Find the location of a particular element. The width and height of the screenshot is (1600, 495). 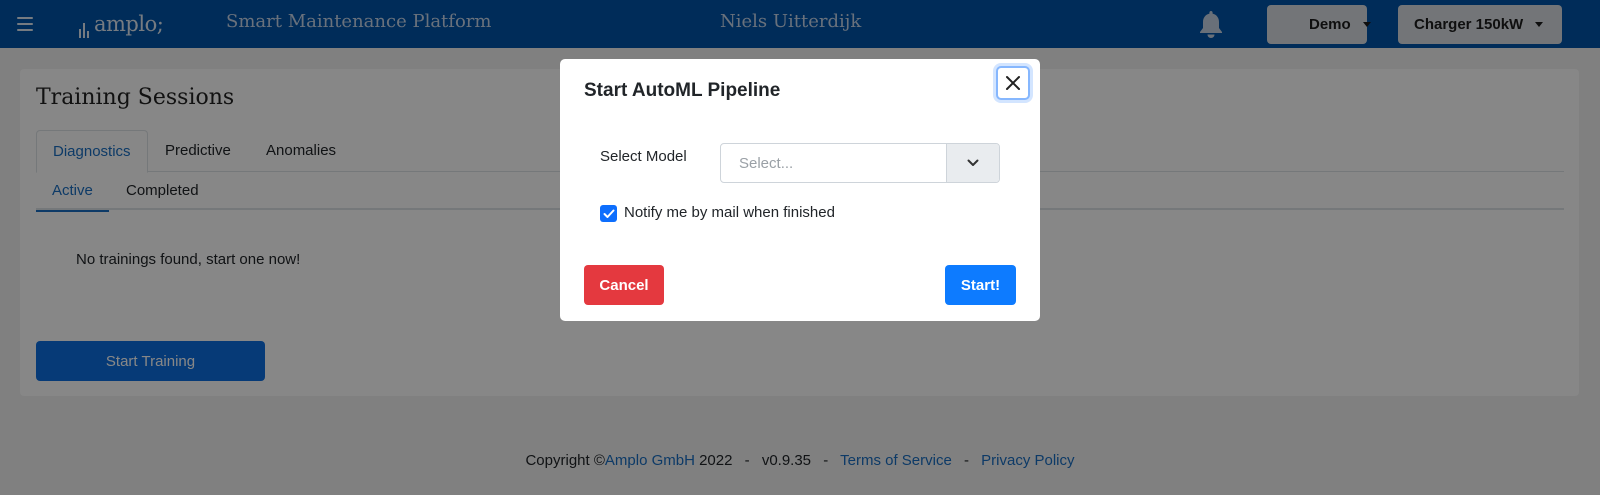

modal-title: Start AutoML Pipeline is located at coordinates (682, 90).